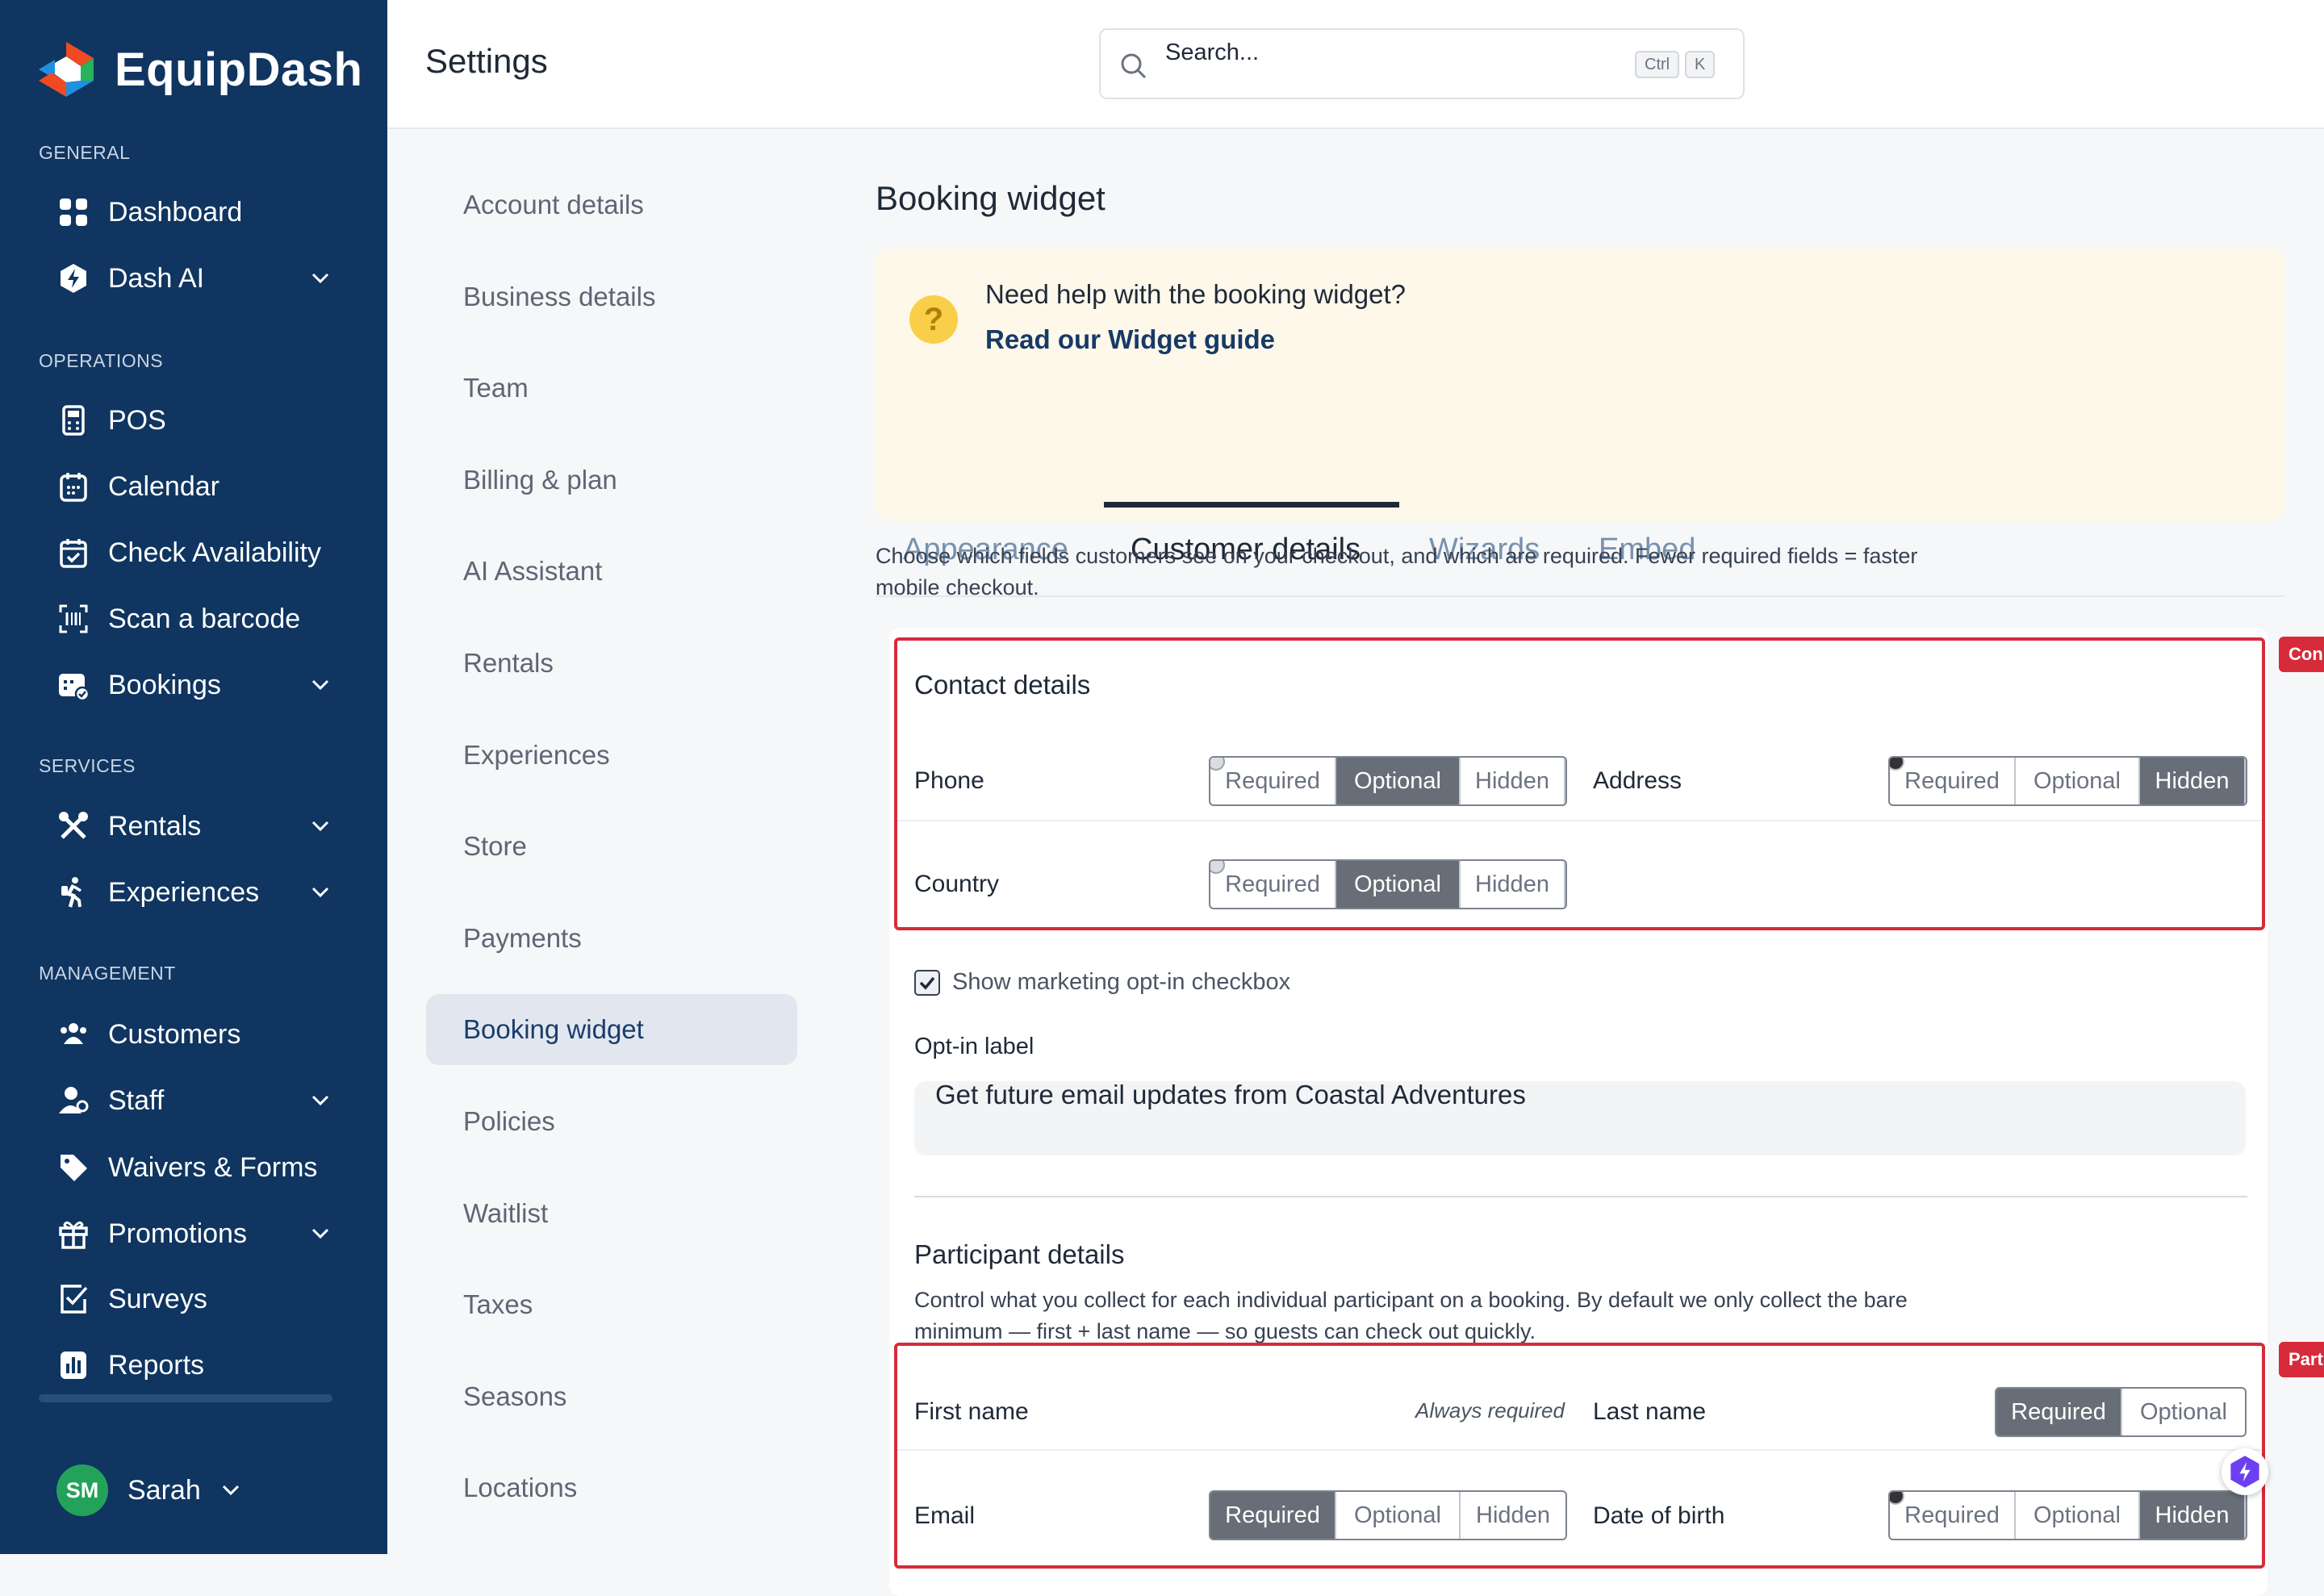 This screenshot has width=2324, height=1596. I want to click on marketing-optin-label: Show marketing opt-in checkbox, so click(1121, 982).